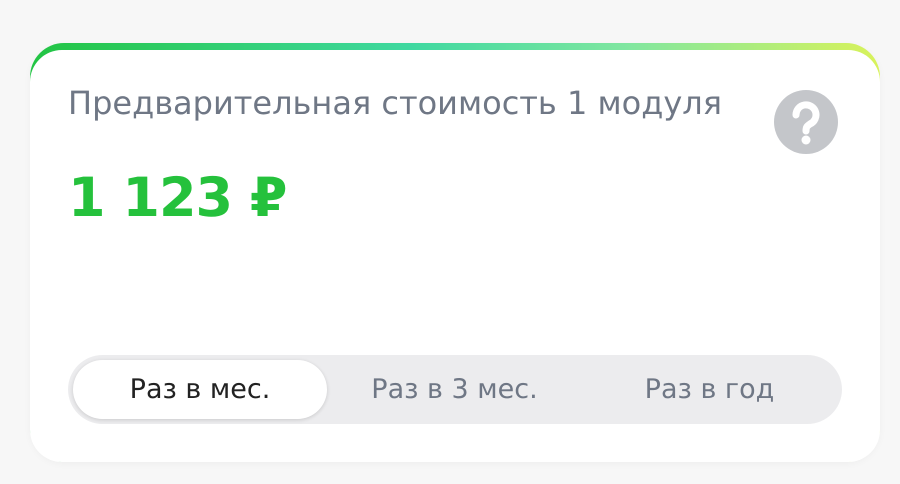 Image resolution: width=900 pixels, height=484 pixels. What do you see at coordinates (454, 389) in the screenshot?
I see `period-option: Раз в 3 мес.` at bounding box center [454, 389].